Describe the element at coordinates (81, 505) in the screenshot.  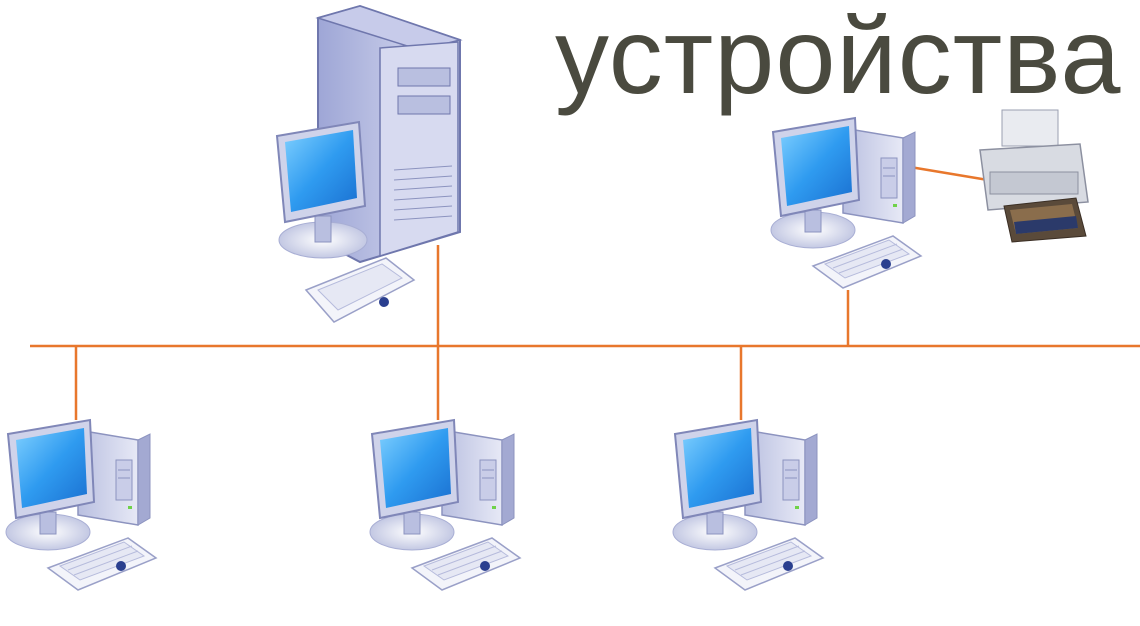
I see `workstation-1-node` at that location.